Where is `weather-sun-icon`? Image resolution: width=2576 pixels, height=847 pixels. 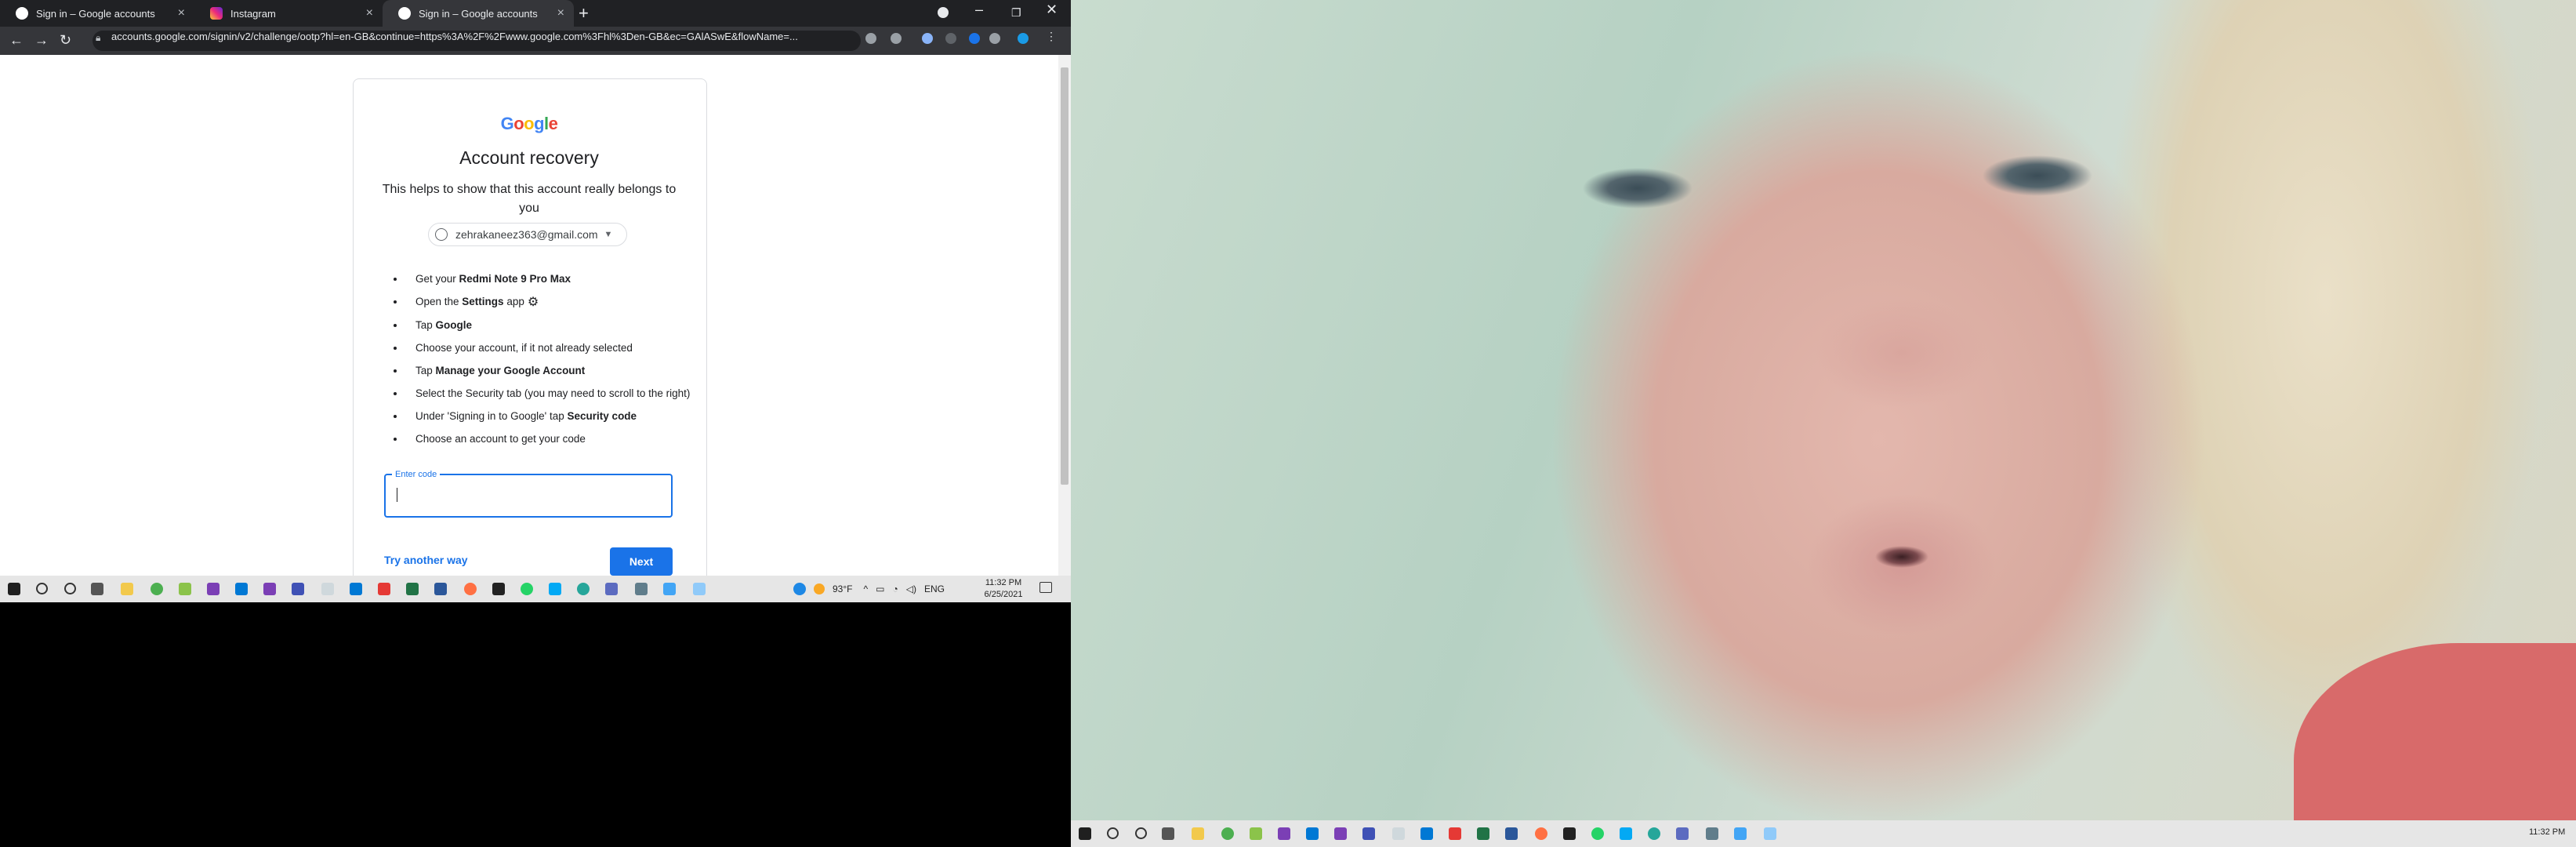 weather-sun-icon is located at coordinates (819, 588).